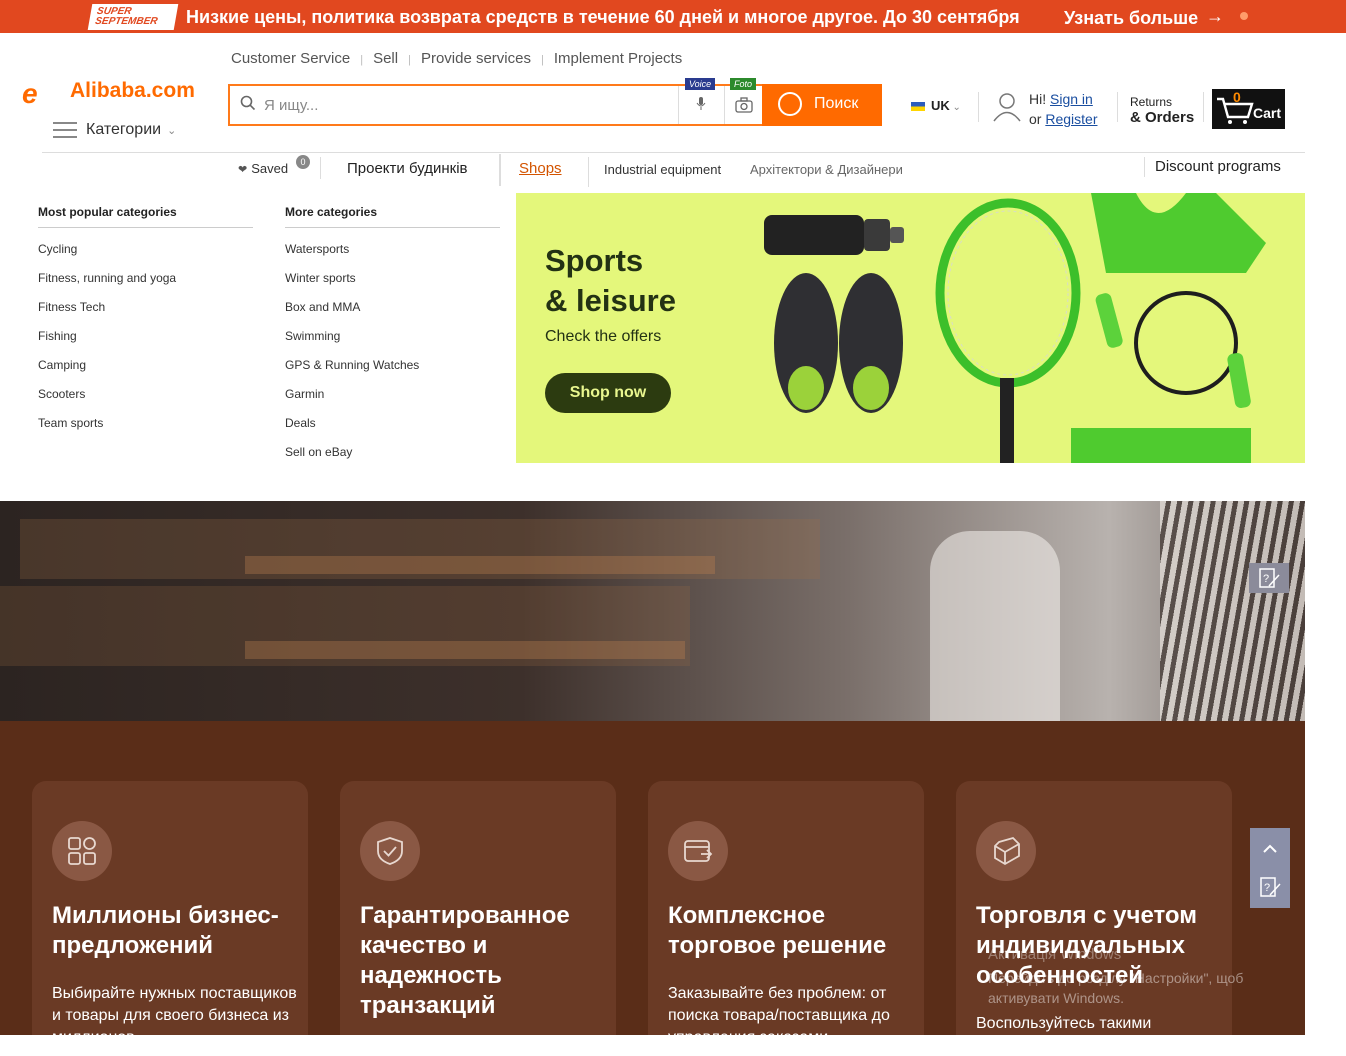 Image resolution: width=1346 pixels, height=1056 pixels. I want to click on banner-title: Sports & leisure, so click(610, 281).